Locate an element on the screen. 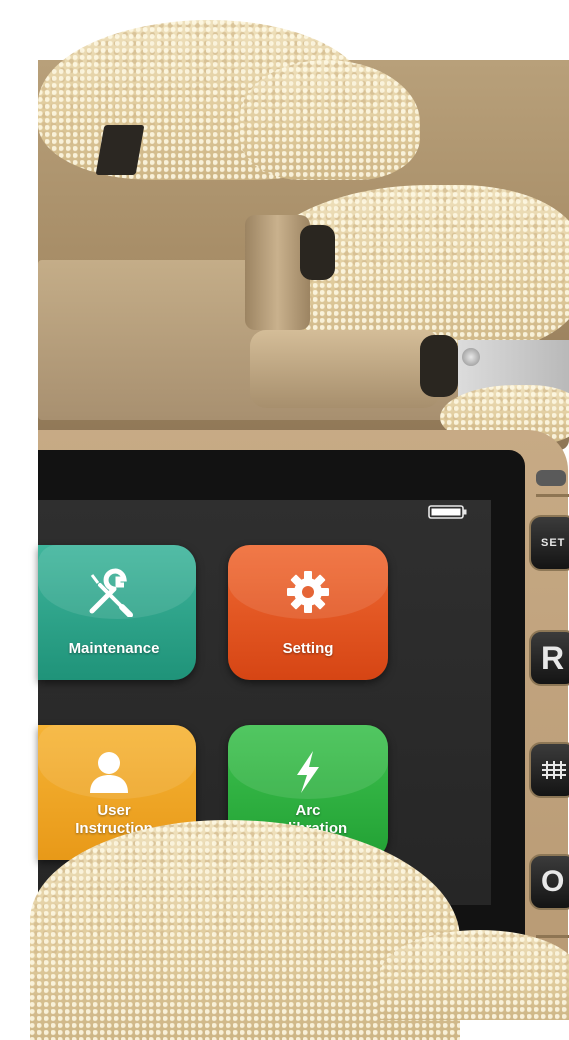 This screenshot has height=1040, width=569. power-button-label: O is located at coordinates (553, 881).